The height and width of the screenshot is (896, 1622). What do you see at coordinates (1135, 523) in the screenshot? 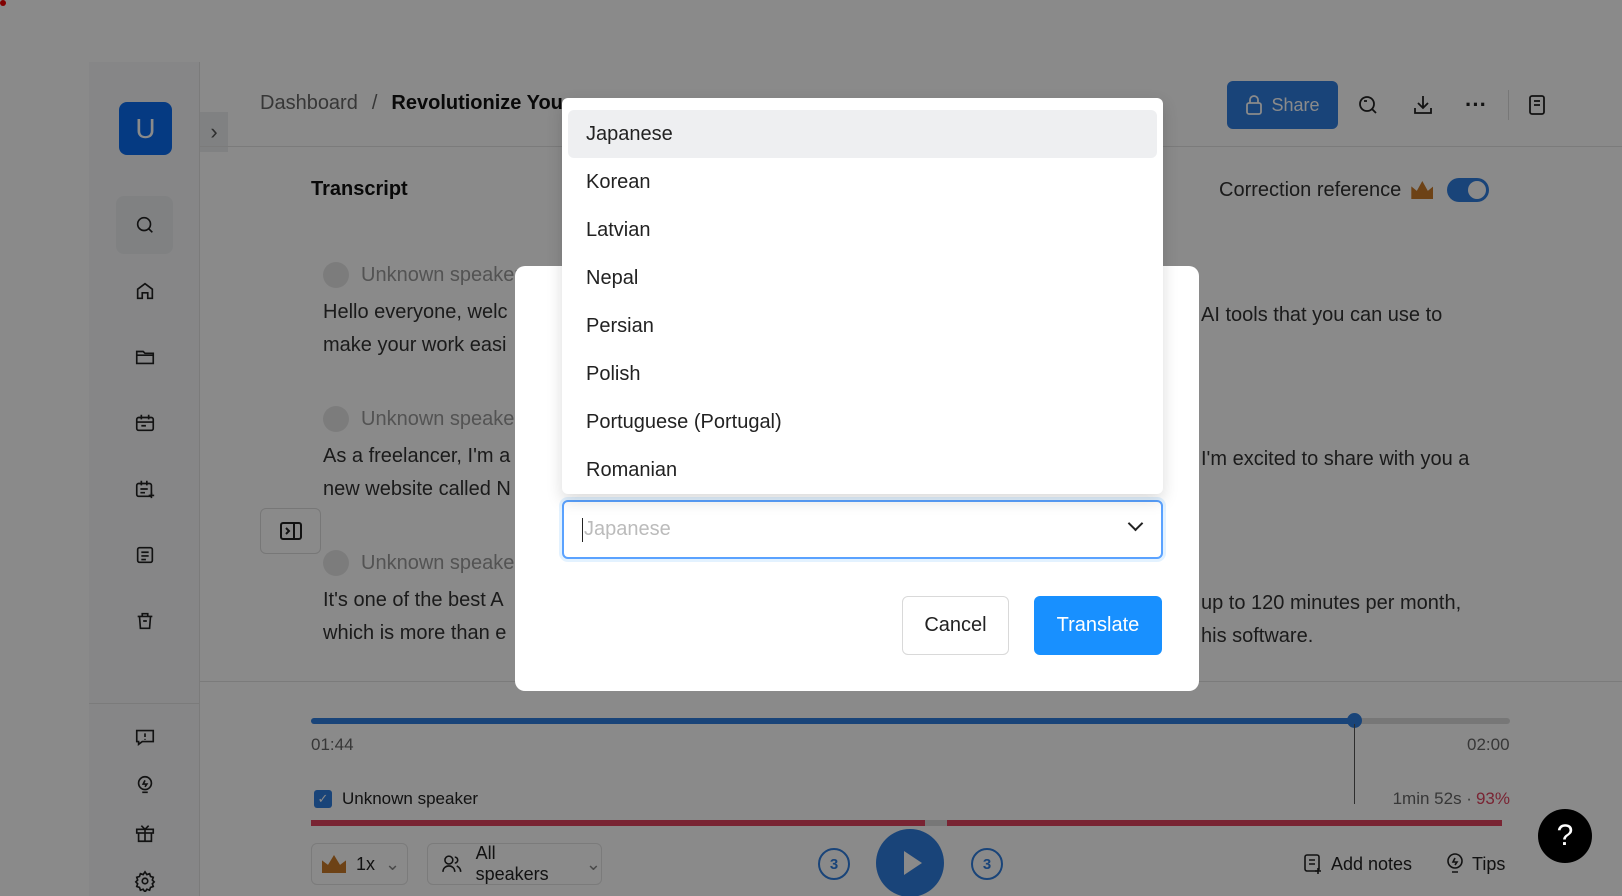
I see `chevron-down-icon` at bounding box center [1135, 523].